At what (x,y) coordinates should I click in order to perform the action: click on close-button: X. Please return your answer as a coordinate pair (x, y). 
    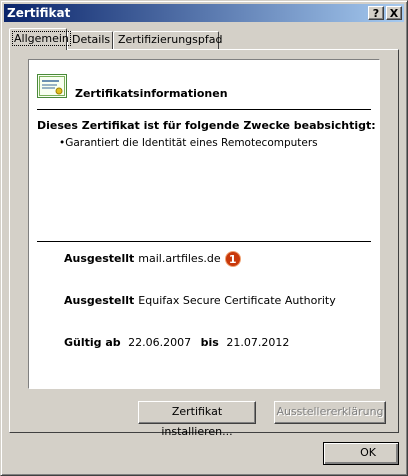
    Looking at the image, I should click on (394, 13).